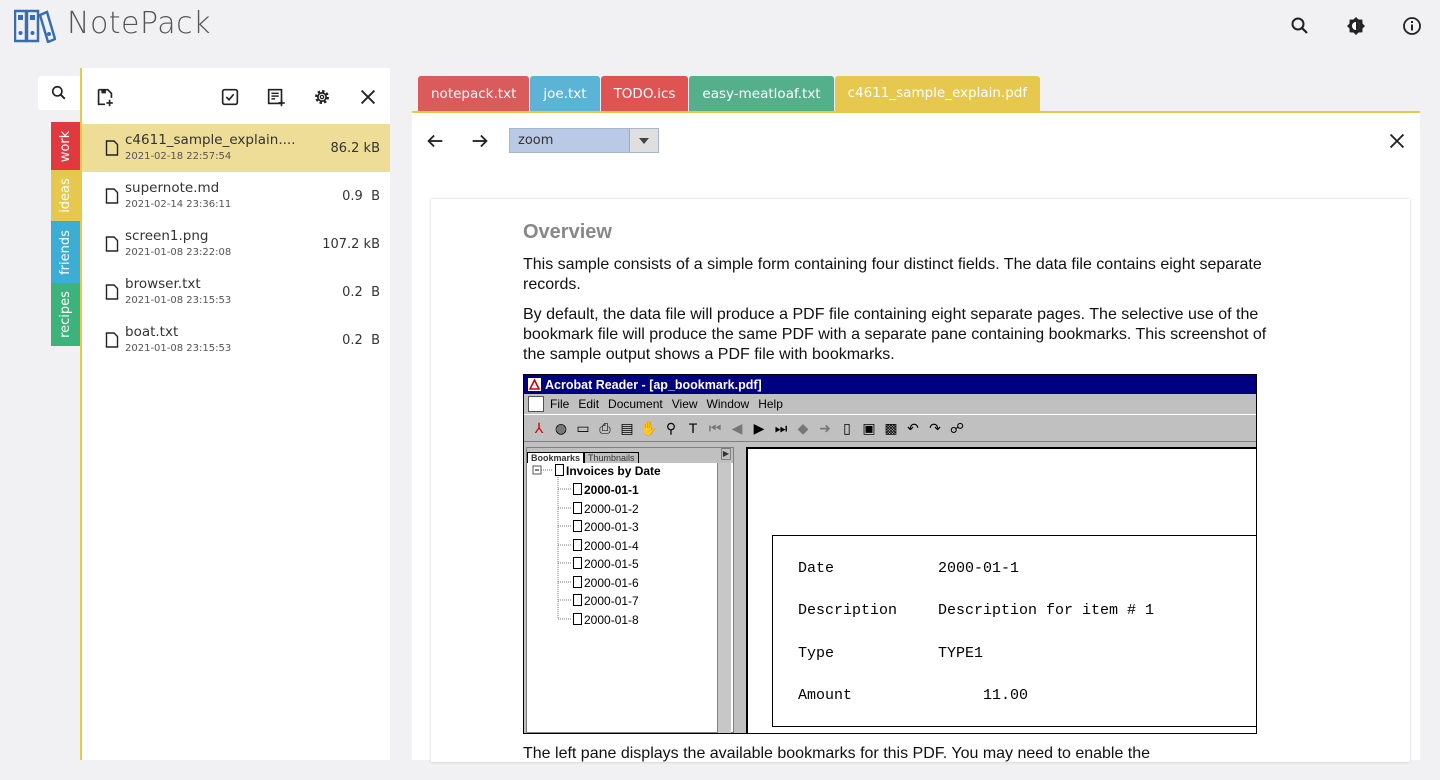 This screenshot has height=780, width=1440. What do you see at coordinates (65, 314) in the screenshot?
I see `tag-recipes: recipes` at bounding box center [65, 314].